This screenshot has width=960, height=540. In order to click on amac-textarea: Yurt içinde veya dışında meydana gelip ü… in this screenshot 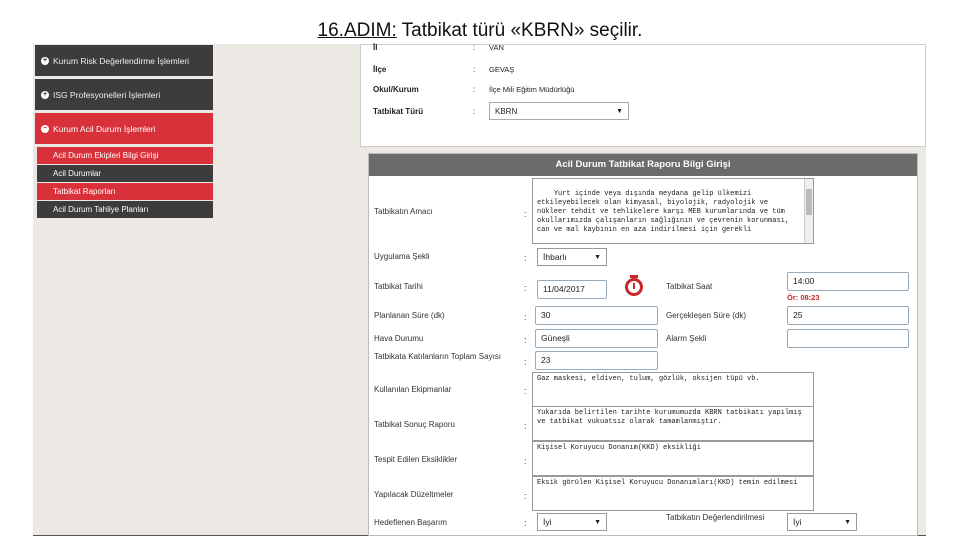, I will do `click(673, 211)`.